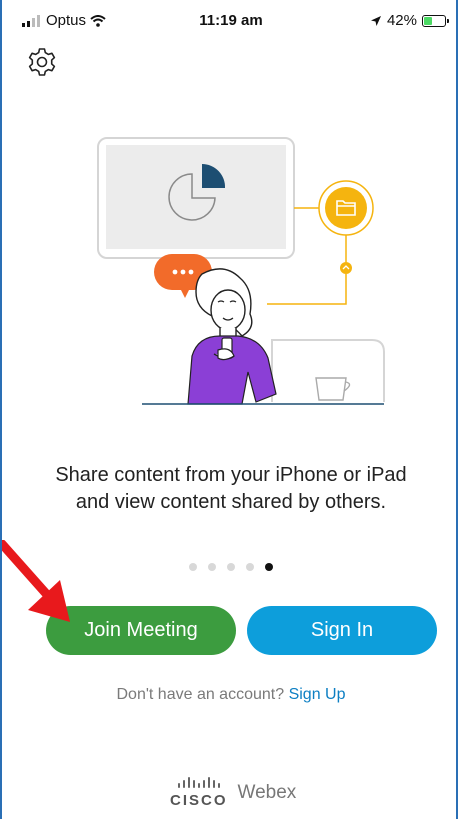  Describe the element at coordinates (198, 782) in the screenshot. I see `cisco-bars-icon` at that location.